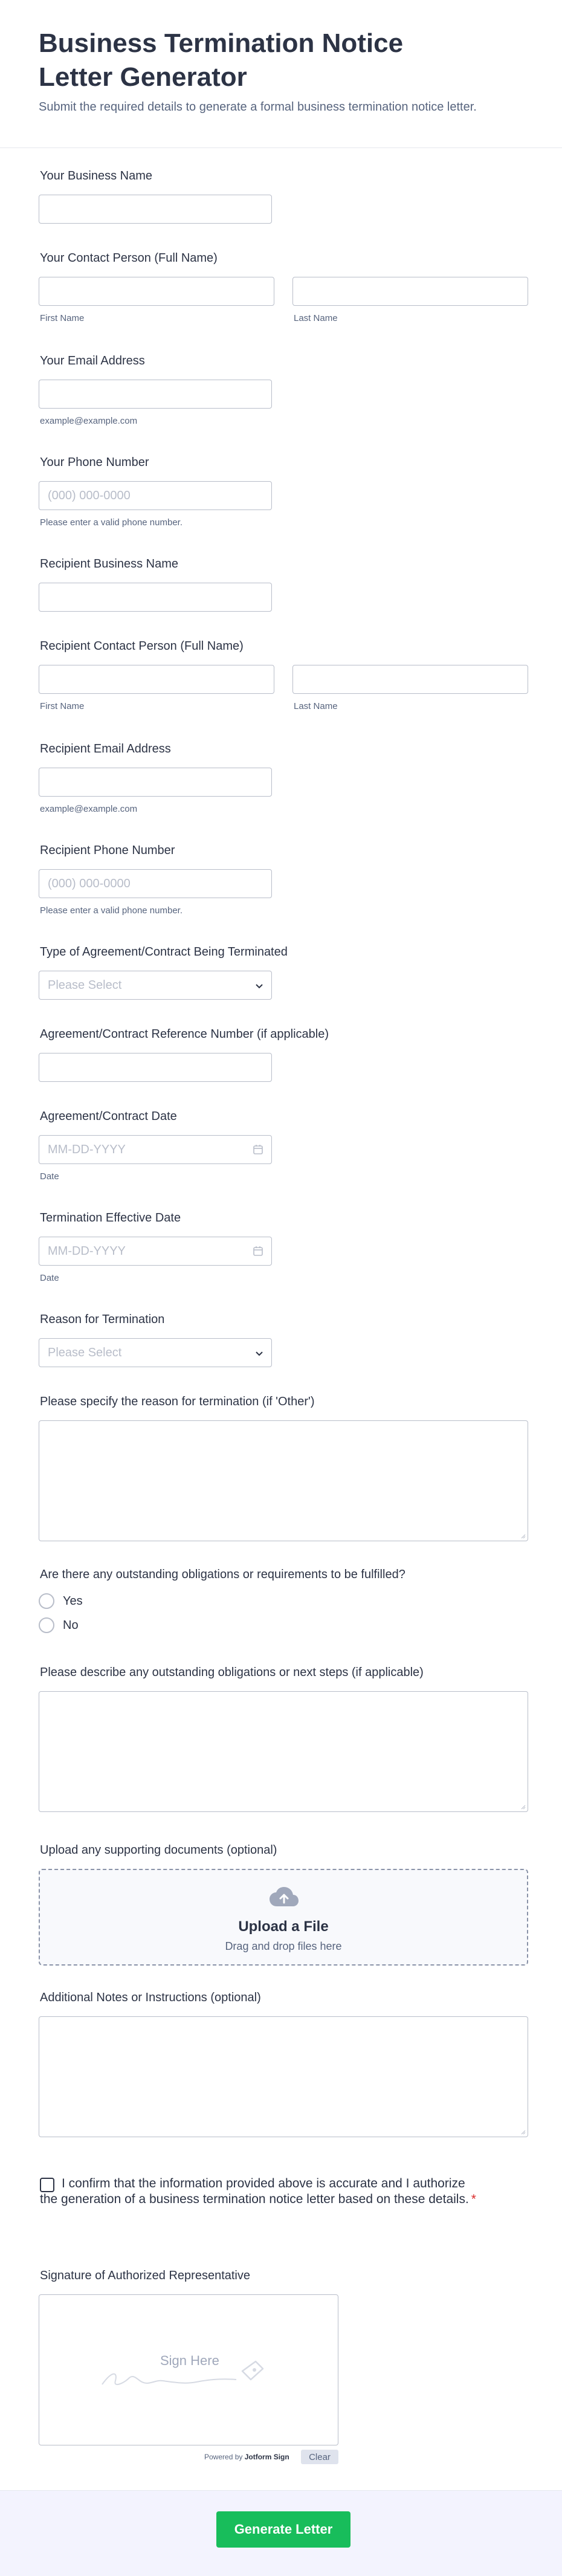  What do you see at coordinates (49, 1278) in the screenshot?
I see `effective-date-sublabel: Date` at bounding box center [49, 1278].